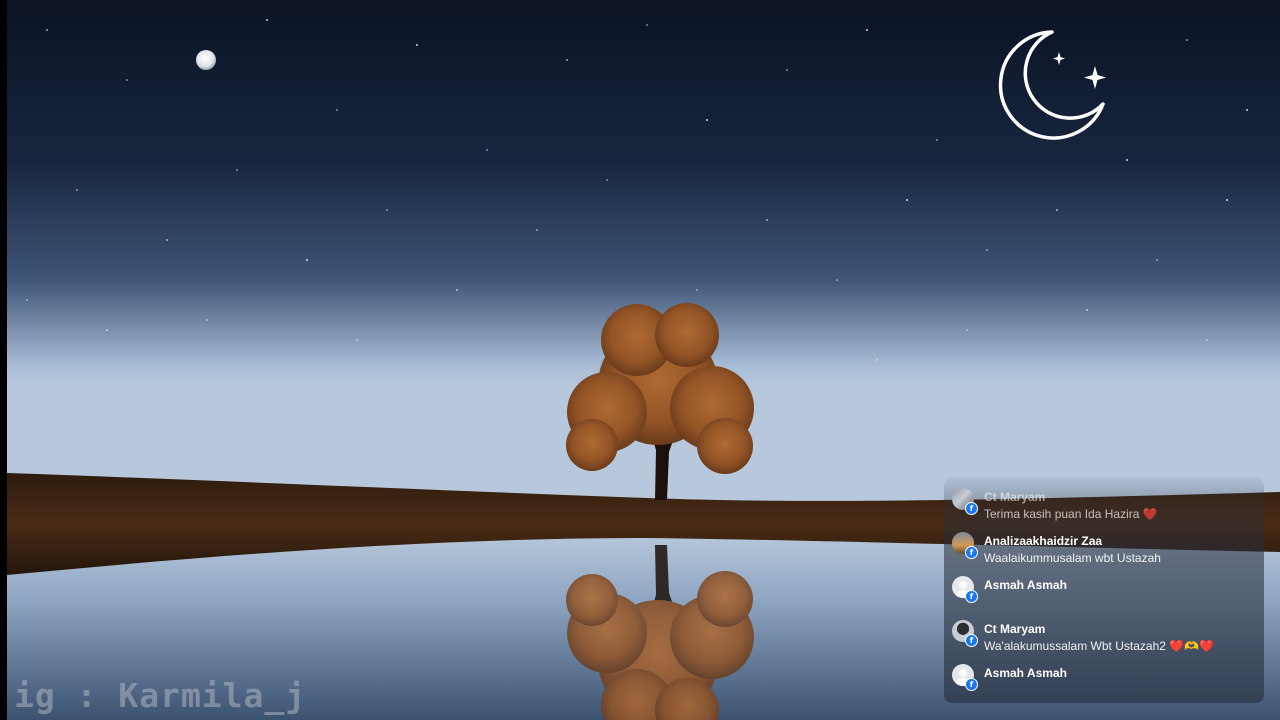 The image size is (1280, 720). What do you see at coordinates (1052, 85) in the screenshot?
I see `crescent-moon-stars-icon` at bounding box center [1052, 85].